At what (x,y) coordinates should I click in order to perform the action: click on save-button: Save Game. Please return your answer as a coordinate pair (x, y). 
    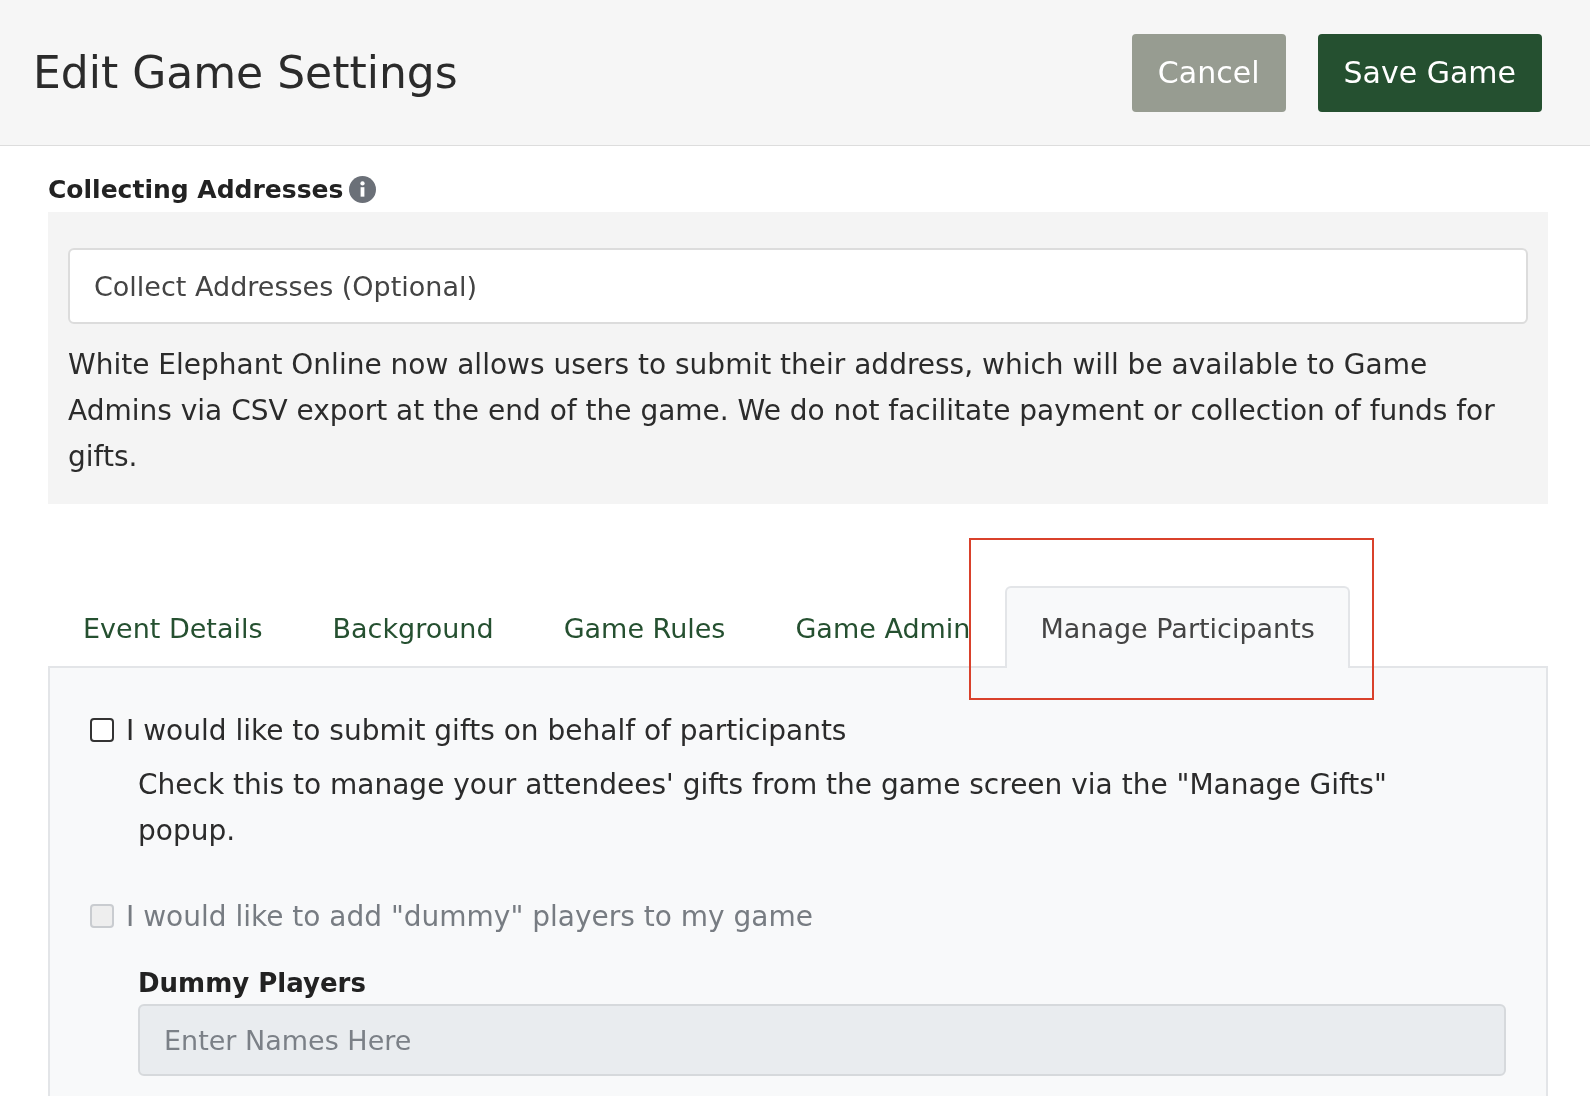
    Looking at the image, I should click on (1429, 72).